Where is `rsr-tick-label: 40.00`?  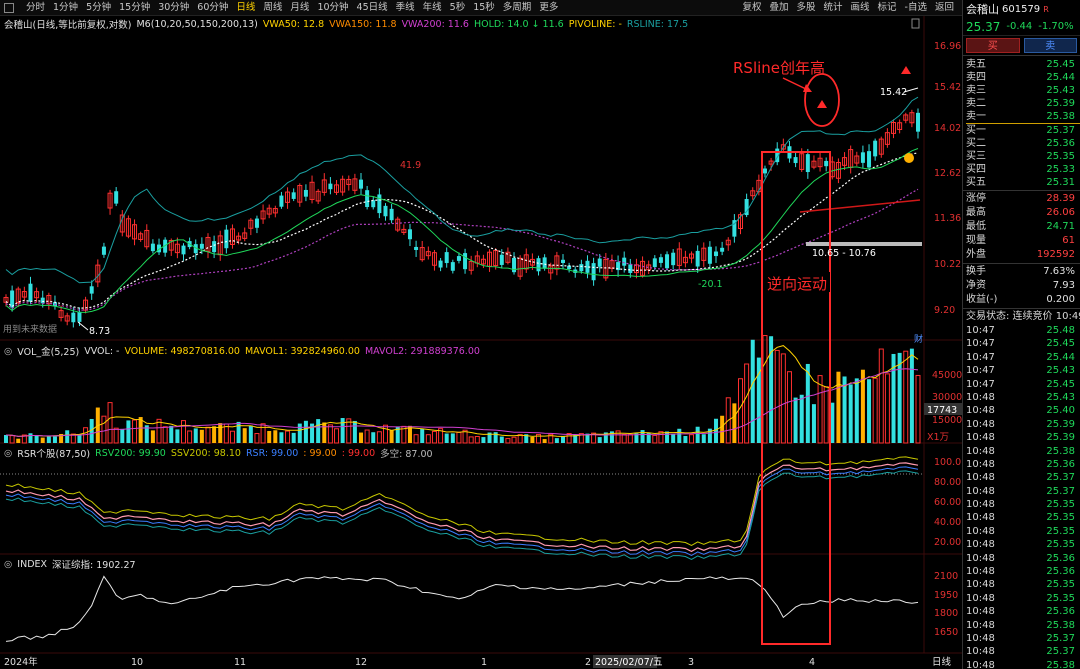 rsr-tick-label: 40.00 is located at coordinates (947, 522).